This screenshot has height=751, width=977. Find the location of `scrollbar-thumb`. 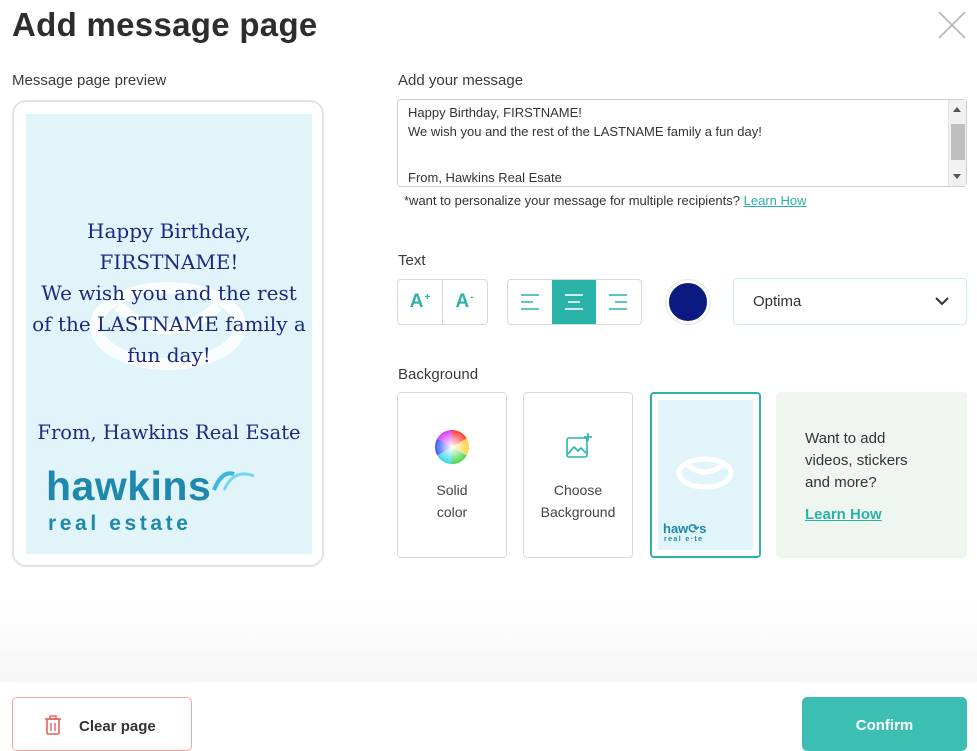

scrollbar-thumb is located at coordinates (958, 142).